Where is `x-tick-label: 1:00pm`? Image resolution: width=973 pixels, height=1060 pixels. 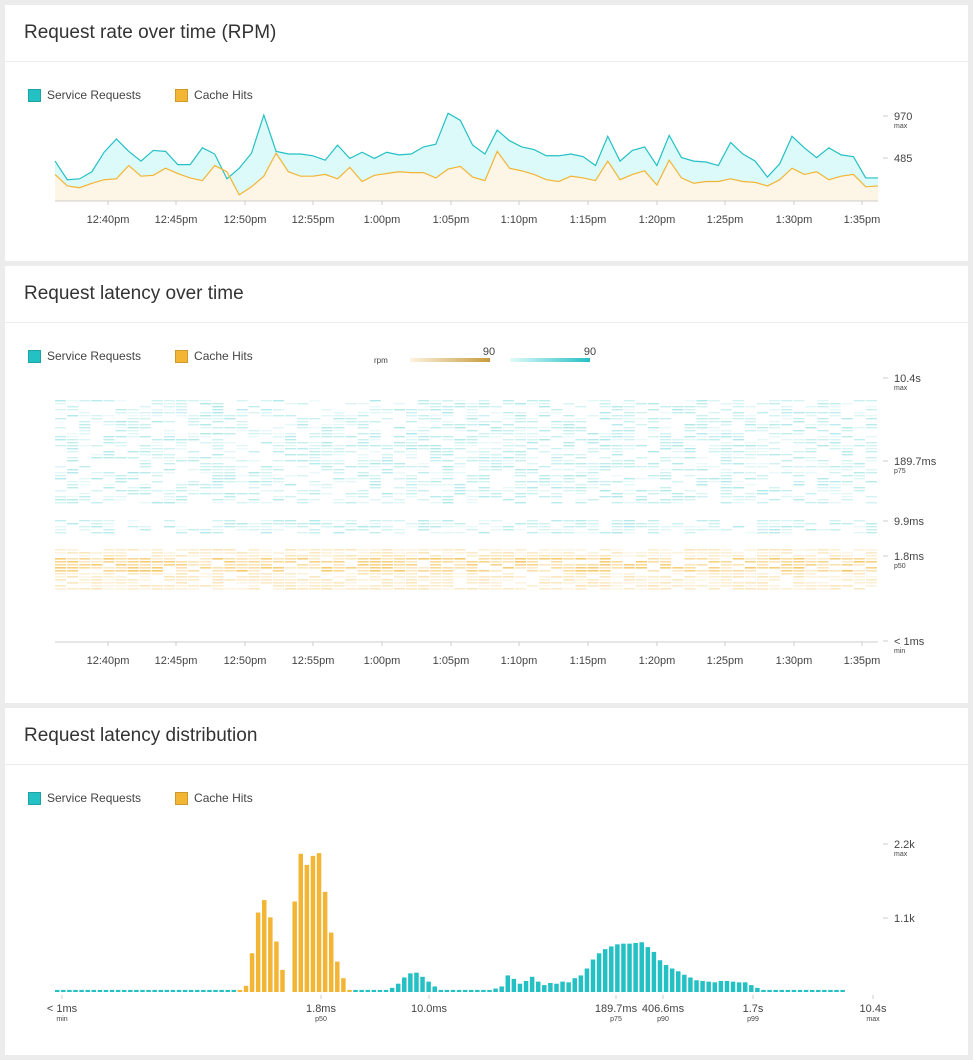 x-tick-label: 1:00pm is located at coordinates (382, 661).